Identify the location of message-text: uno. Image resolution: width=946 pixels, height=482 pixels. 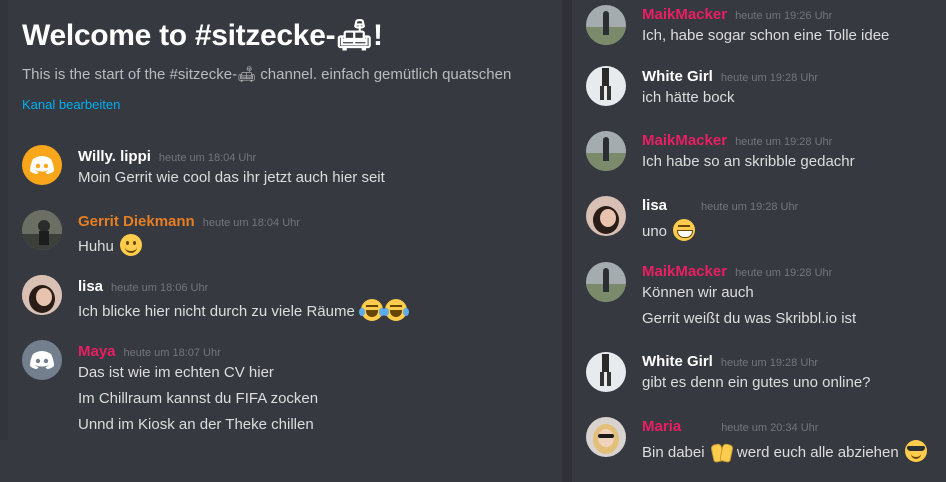
(669, 230).